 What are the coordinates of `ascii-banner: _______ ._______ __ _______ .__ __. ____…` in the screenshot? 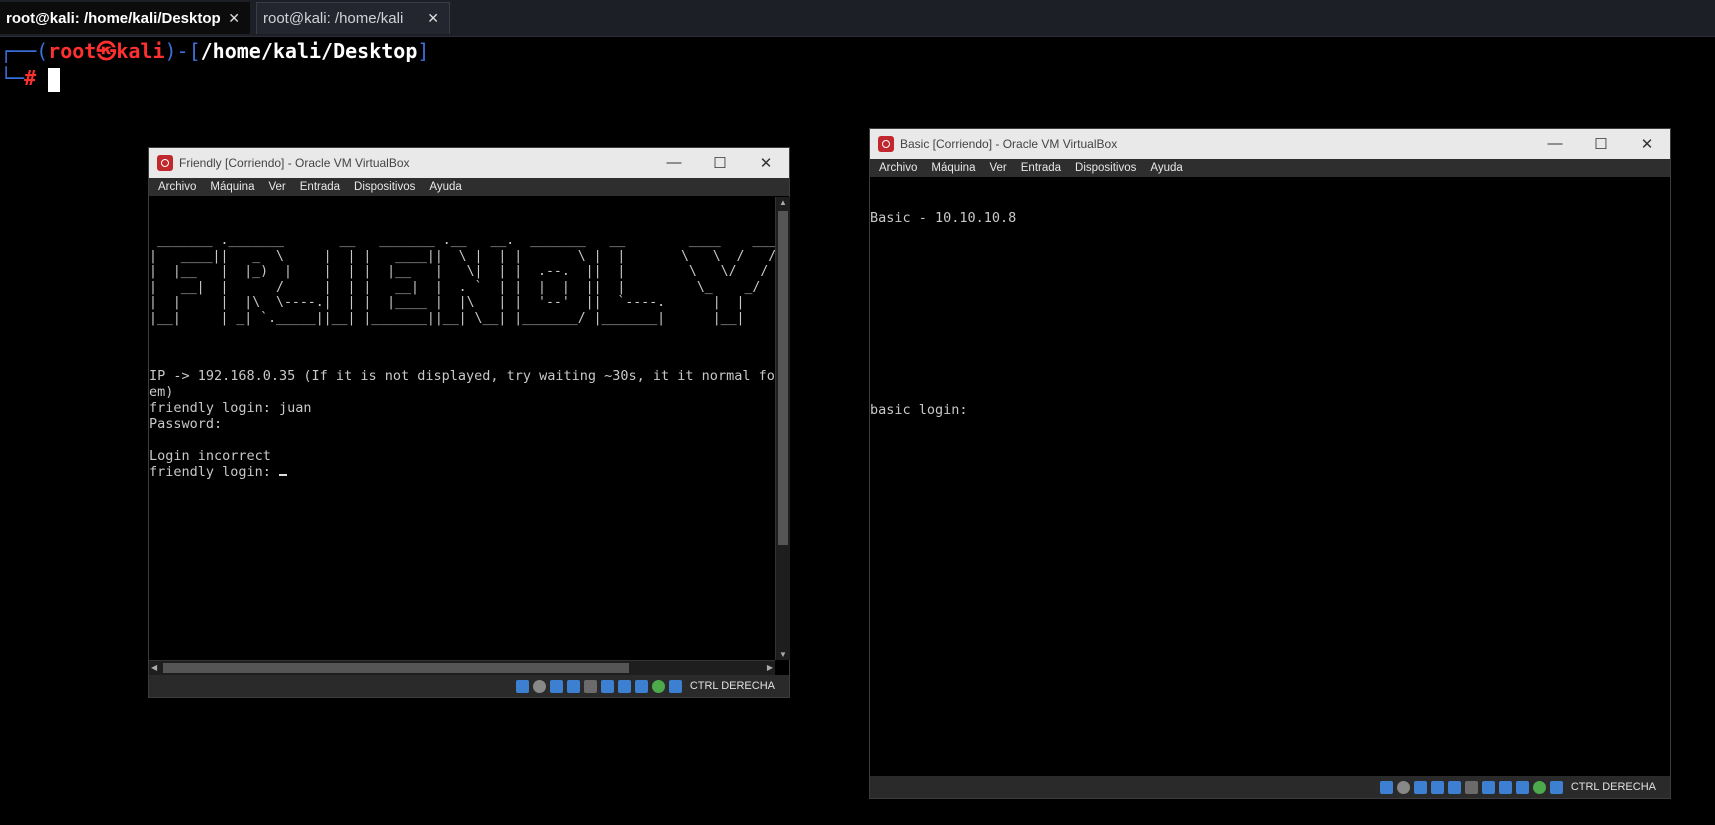 It's located at (462, 279).